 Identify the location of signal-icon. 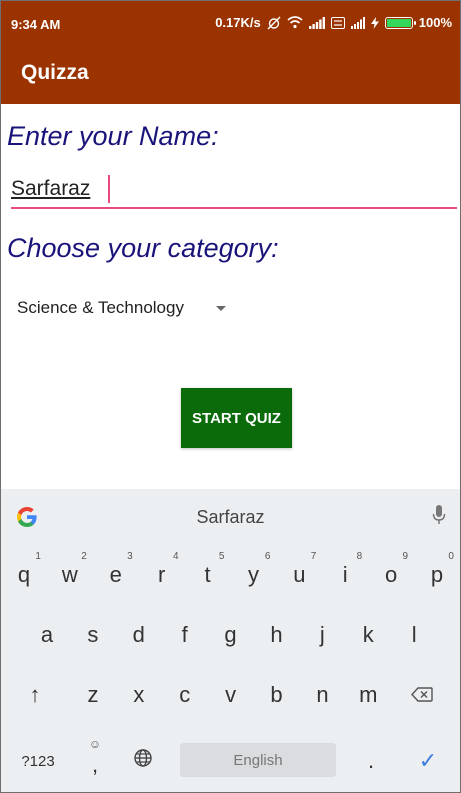
(316, 22).